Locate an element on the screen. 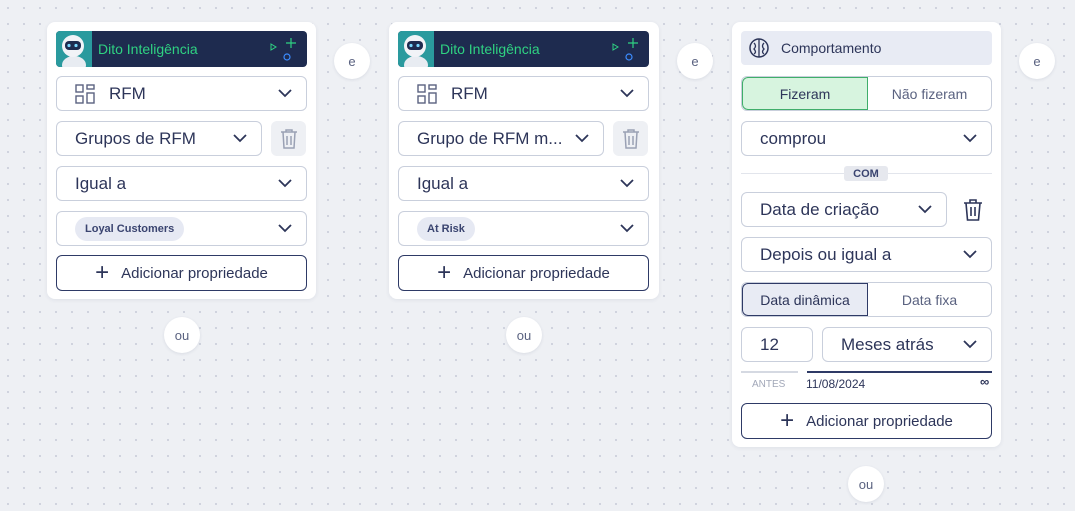 The image size is (1075, 511). and-connector-3: e is located at coordinates (1037, 61).